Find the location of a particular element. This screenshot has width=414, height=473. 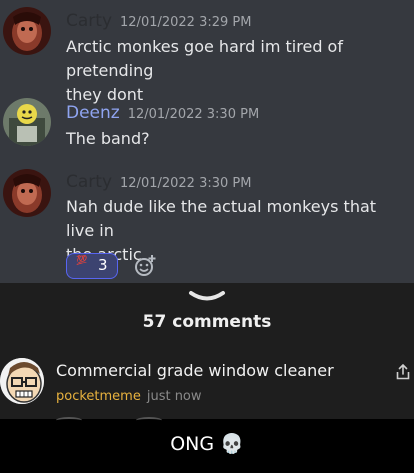

commenter-avatar is located at coordinates (22, 381).